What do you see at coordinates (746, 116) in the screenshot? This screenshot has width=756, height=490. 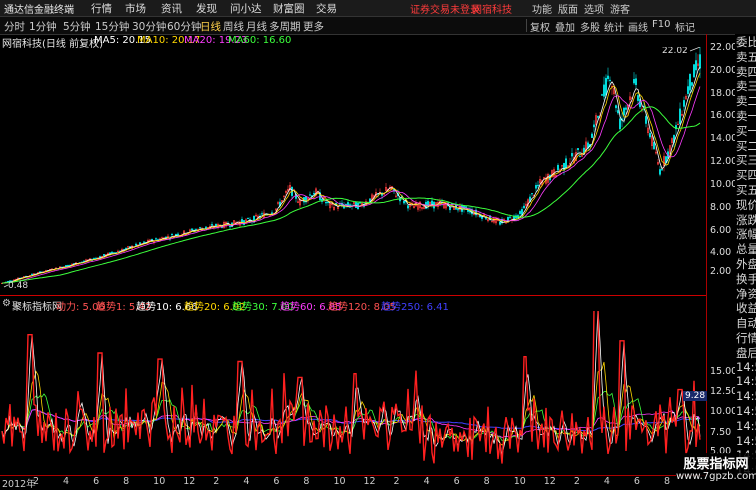 I see `quote-field-label: 卖一` at bounding box center [746, 116].